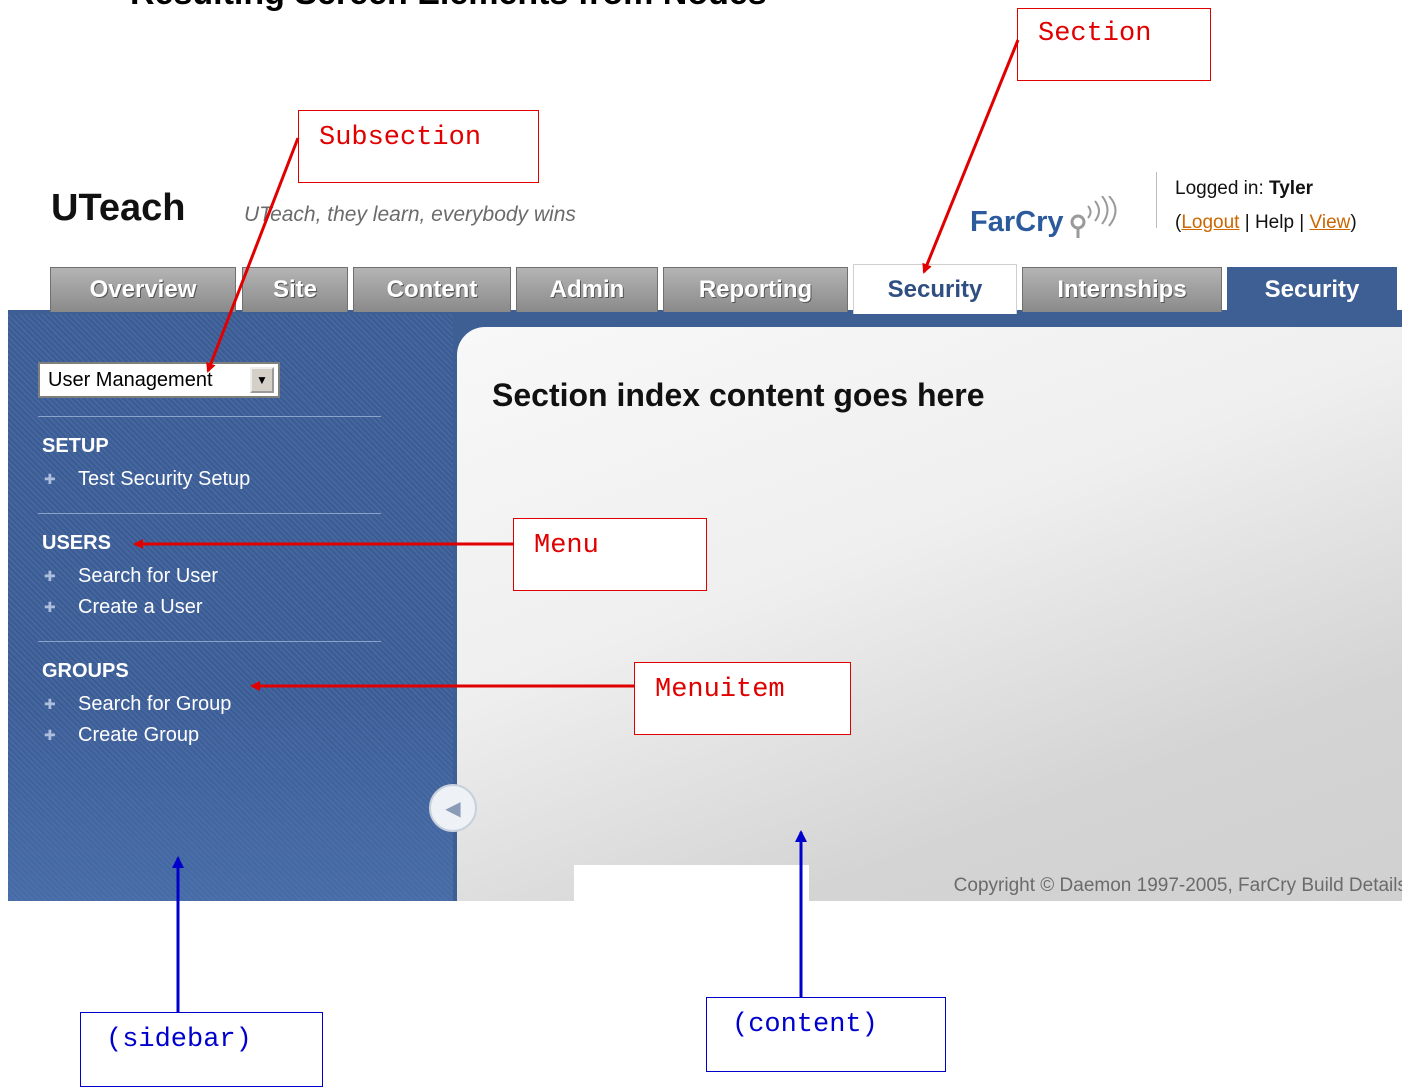 Image resolution: width=1408 pixels, height=1087 pixels. Describe the element at coordinates (212, 607) in the screenshot. I see `menuitem-create-a-user: ✚ Create a User` at that location.